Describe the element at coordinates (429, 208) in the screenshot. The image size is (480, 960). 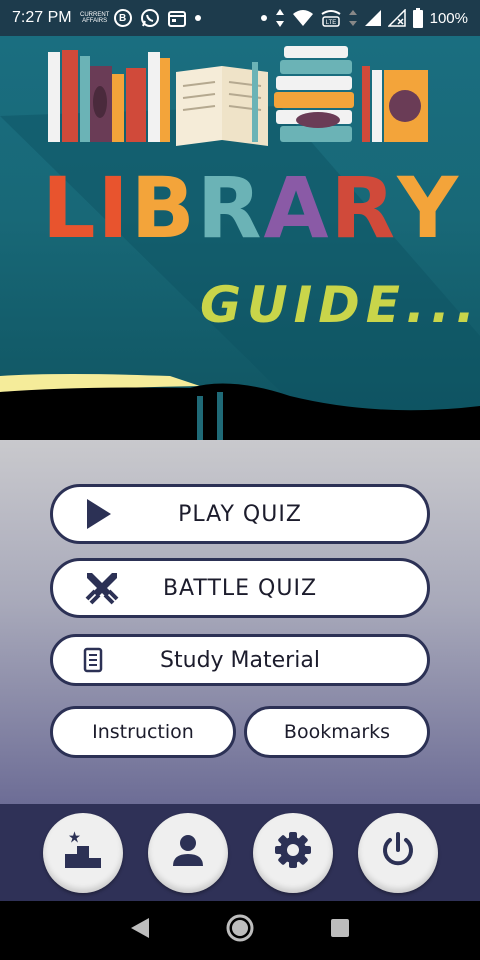
I see `title-letter-y: Y` at that location.